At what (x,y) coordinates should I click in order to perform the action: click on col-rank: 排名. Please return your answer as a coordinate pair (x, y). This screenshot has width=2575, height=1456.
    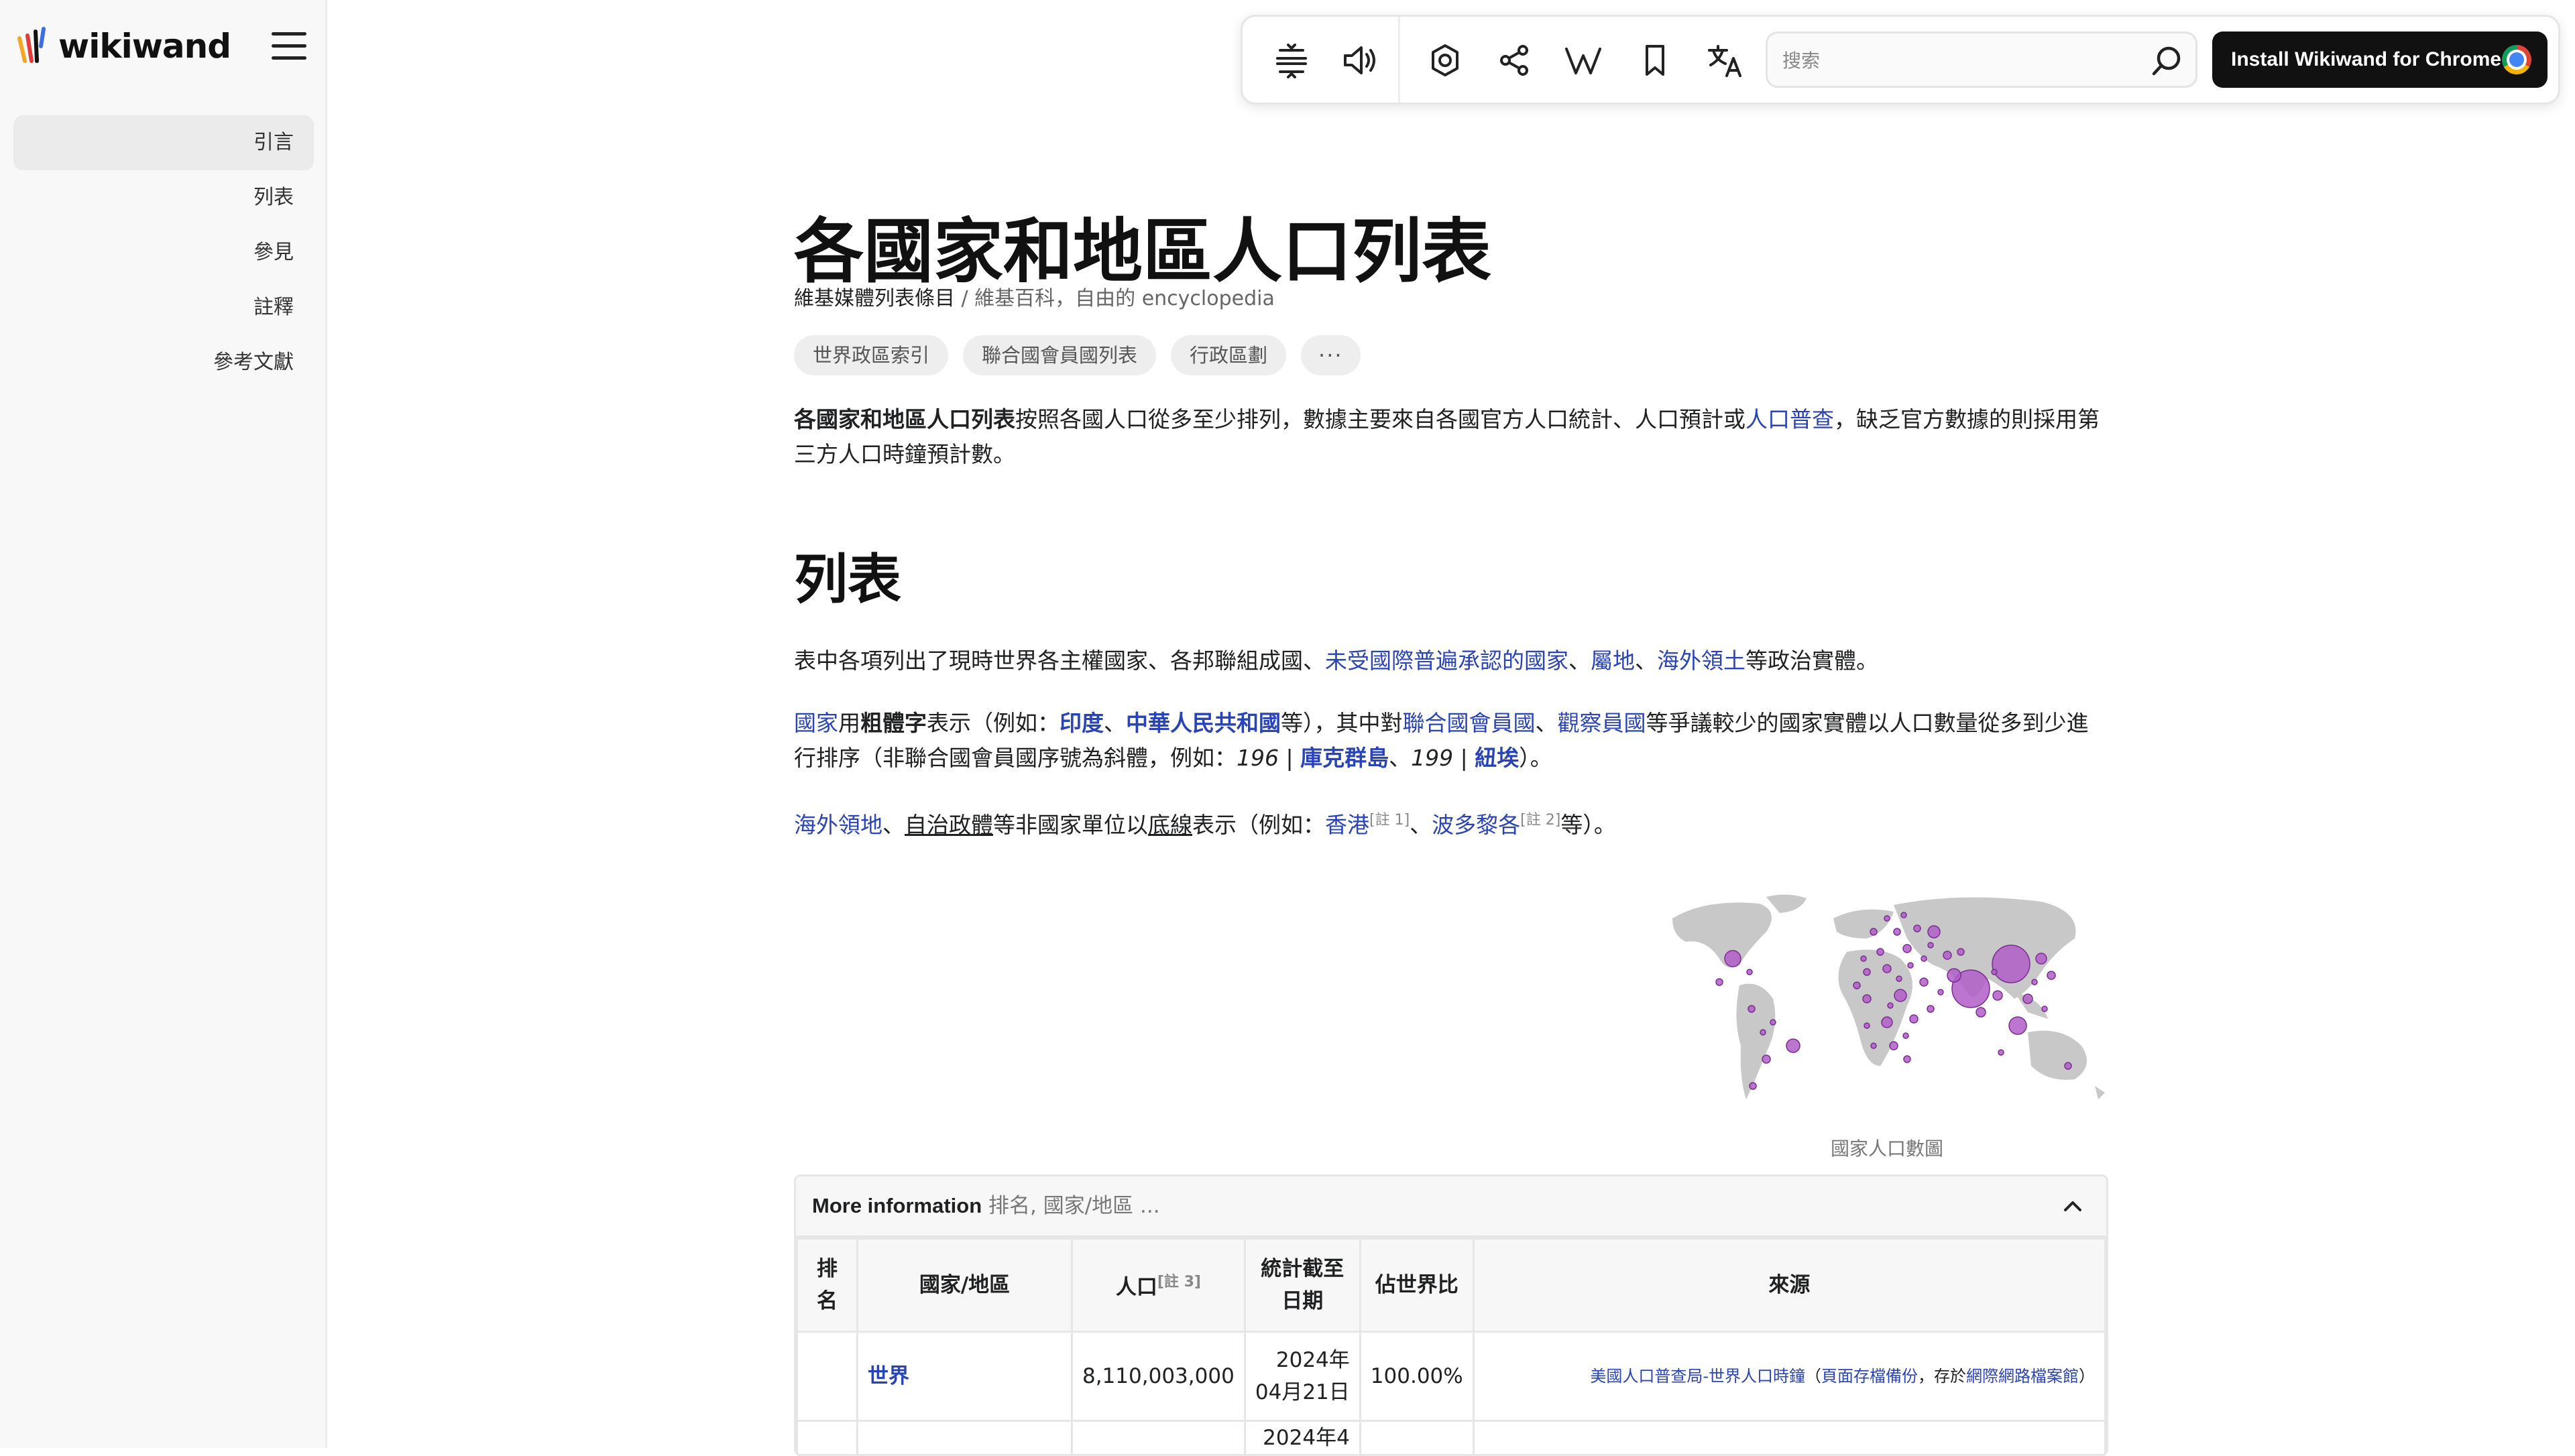
    Looking at the image, I should click on (827, 1285).